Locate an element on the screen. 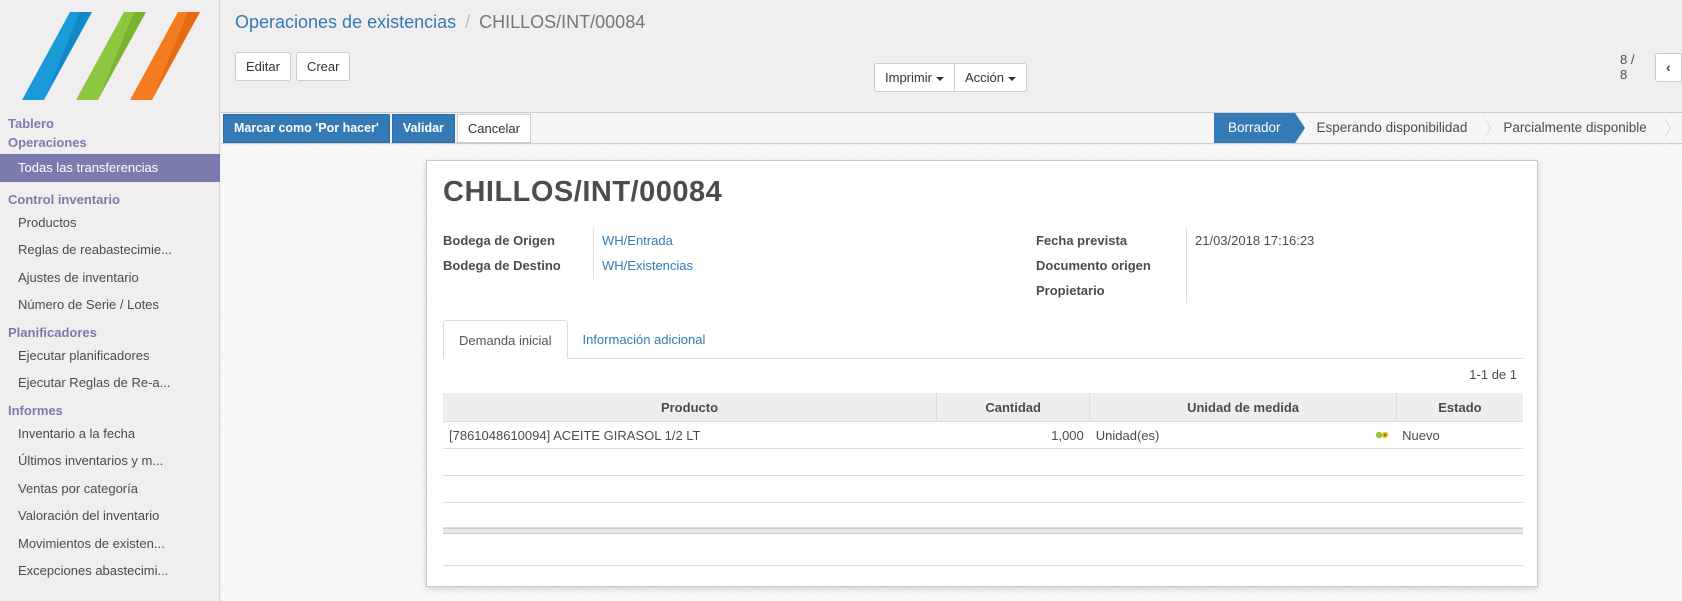  origin-label: Documento origen is located at coordinates (1093, 265).